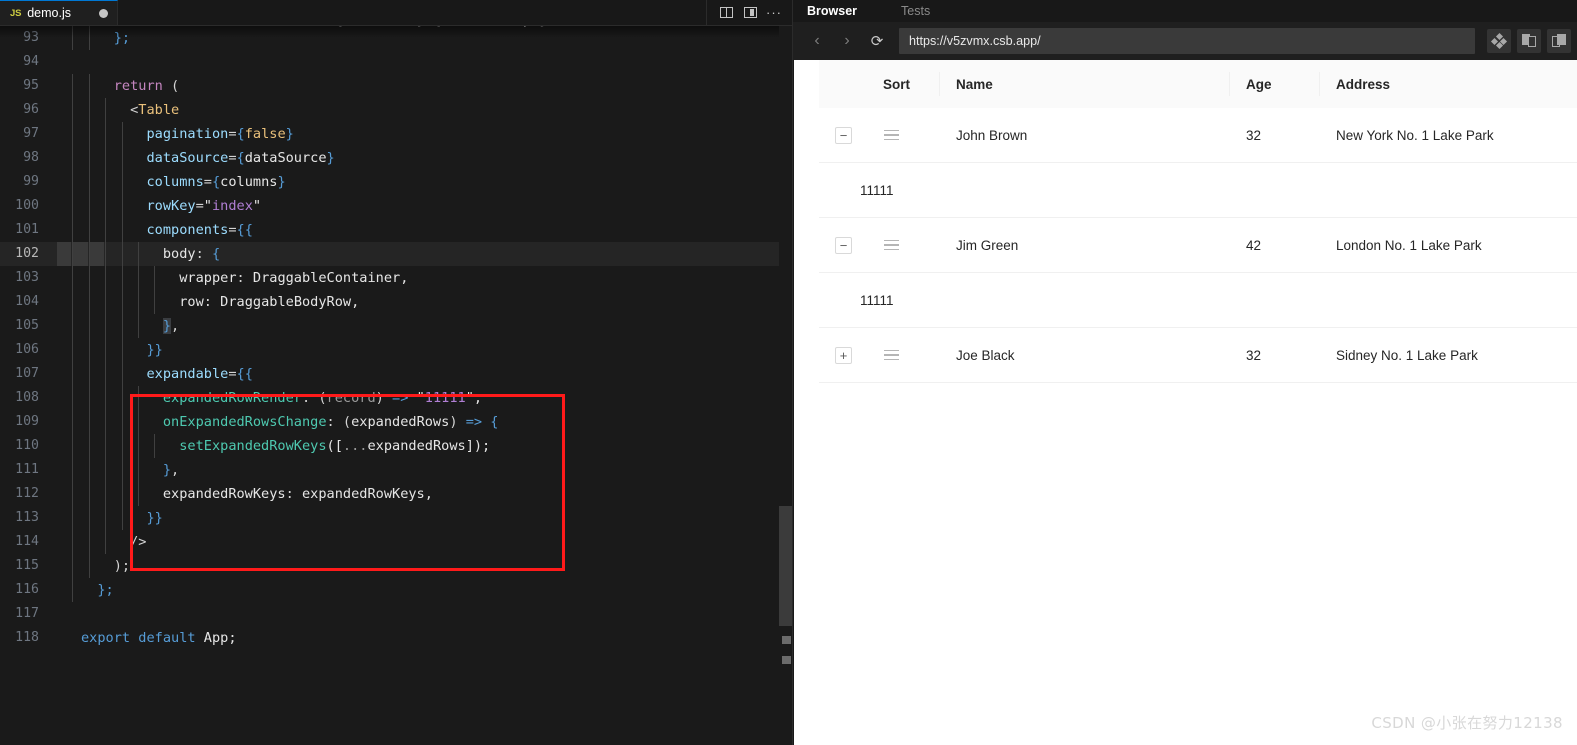  What do you see at coordinates (187, 134) in the screenshot?
I see `code-token: pagination` at bounding box center [187, 134].